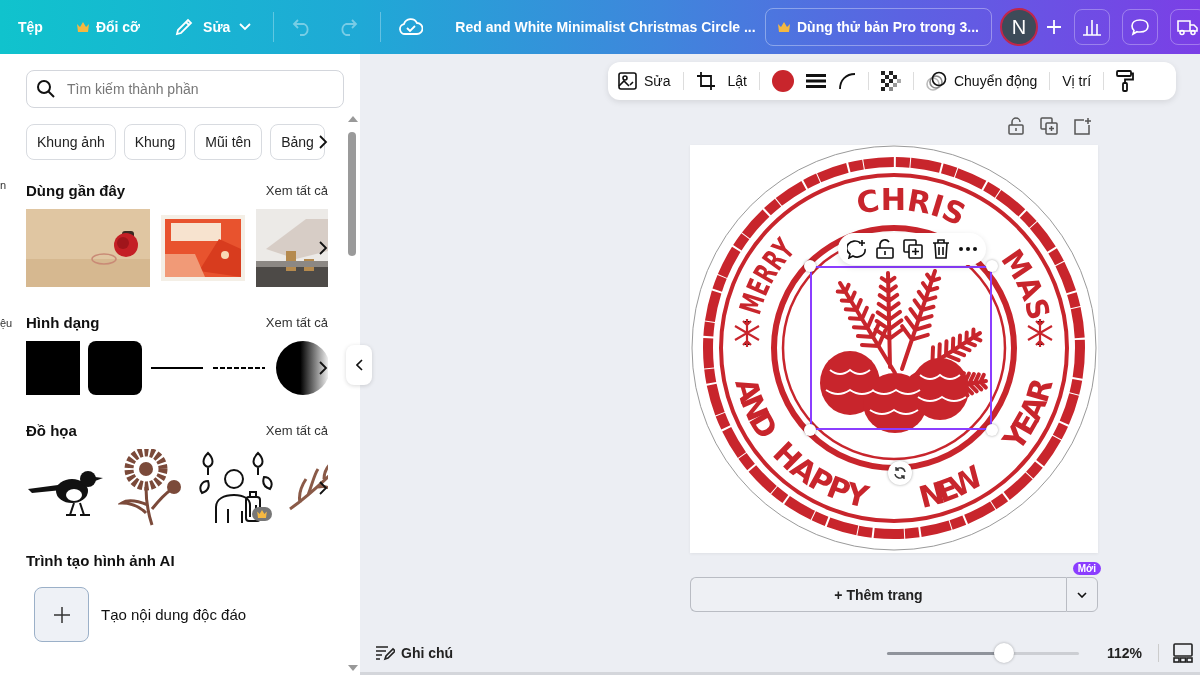  Describe the element at coordinates (1086, 568) in the screenshot. I see `new-badge: Mới` at that location.